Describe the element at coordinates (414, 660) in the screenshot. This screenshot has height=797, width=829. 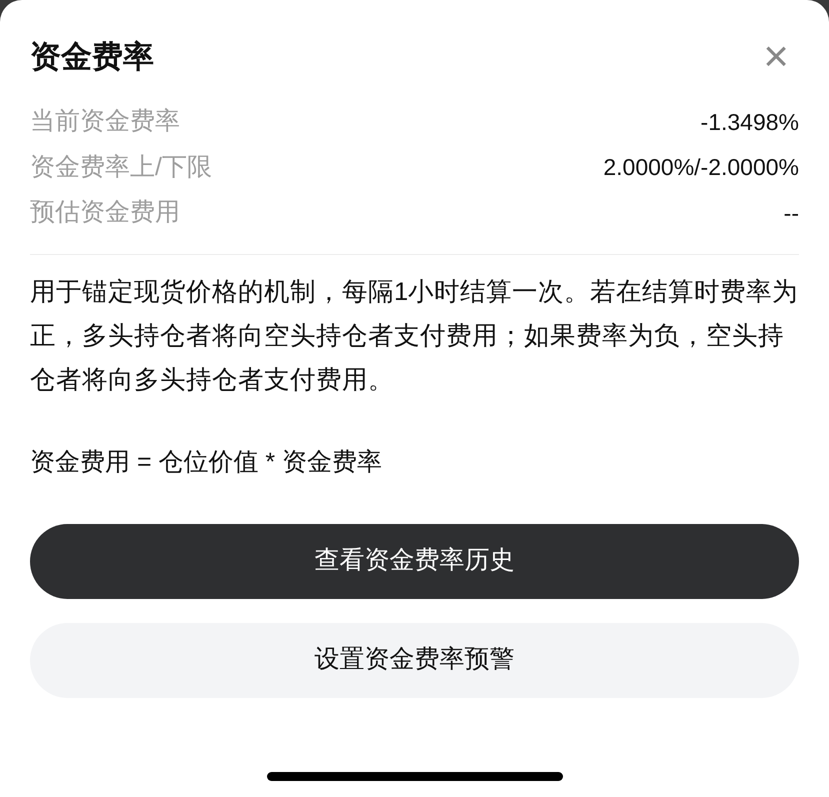
I see `action-button: 设置资金费率预警` at that location.